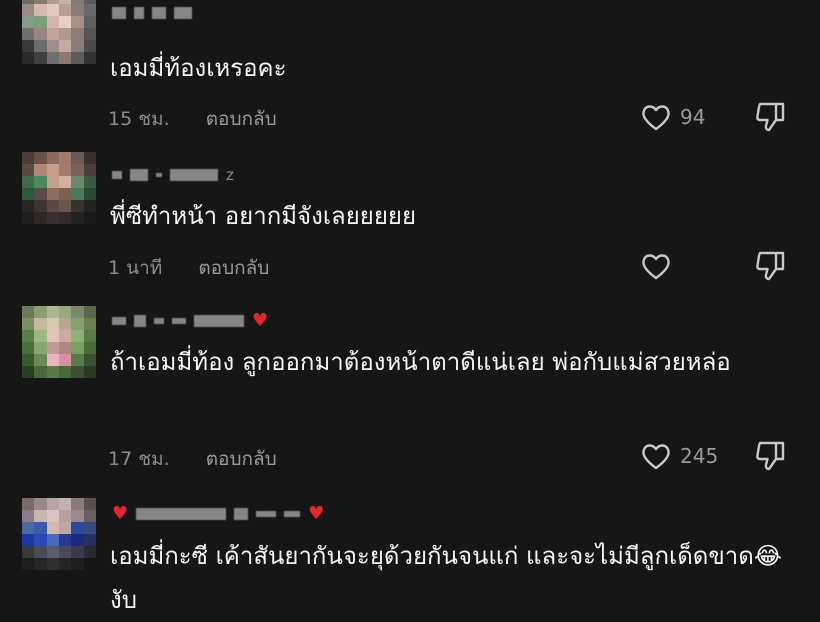 This screenshot has height=622, width=820. What do you see at coordinates (198, 68) in the screenshot?
I see `comment-text: เอมมี่ท้องเหรอคะ` at bounding box center [198, 68].